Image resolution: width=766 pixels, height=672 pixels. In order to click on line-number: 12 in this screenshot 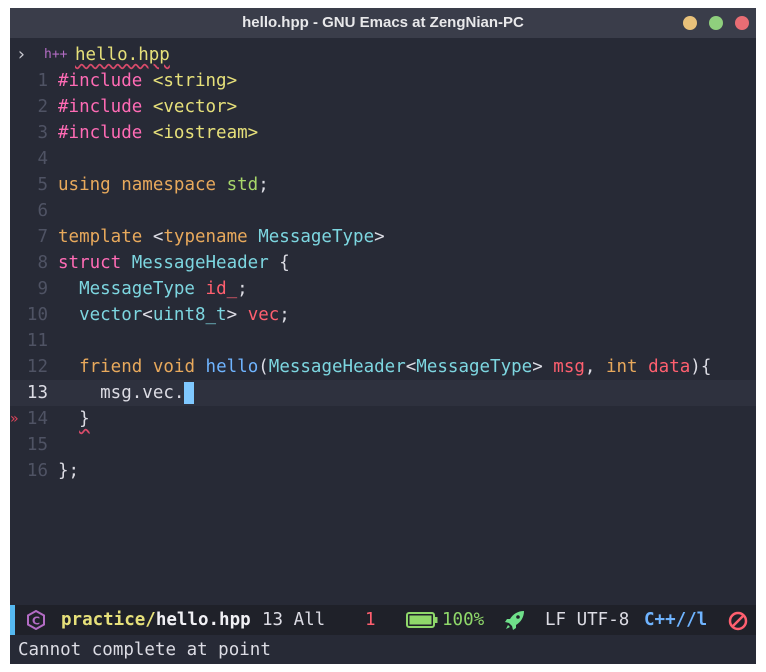, I will do `click(37, 367)`.